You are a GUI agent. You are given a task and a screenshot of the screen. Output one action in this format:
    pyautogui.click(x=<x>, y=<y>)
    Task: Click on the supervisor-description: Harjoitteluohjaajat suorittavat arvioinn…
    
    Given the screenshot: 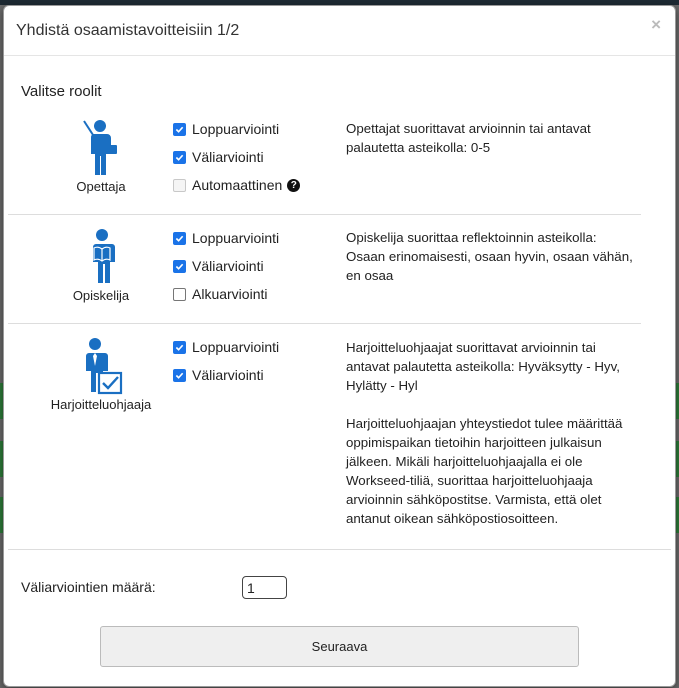 What is the action you would take?
    pyautogui.click(x=483, y=366)
    